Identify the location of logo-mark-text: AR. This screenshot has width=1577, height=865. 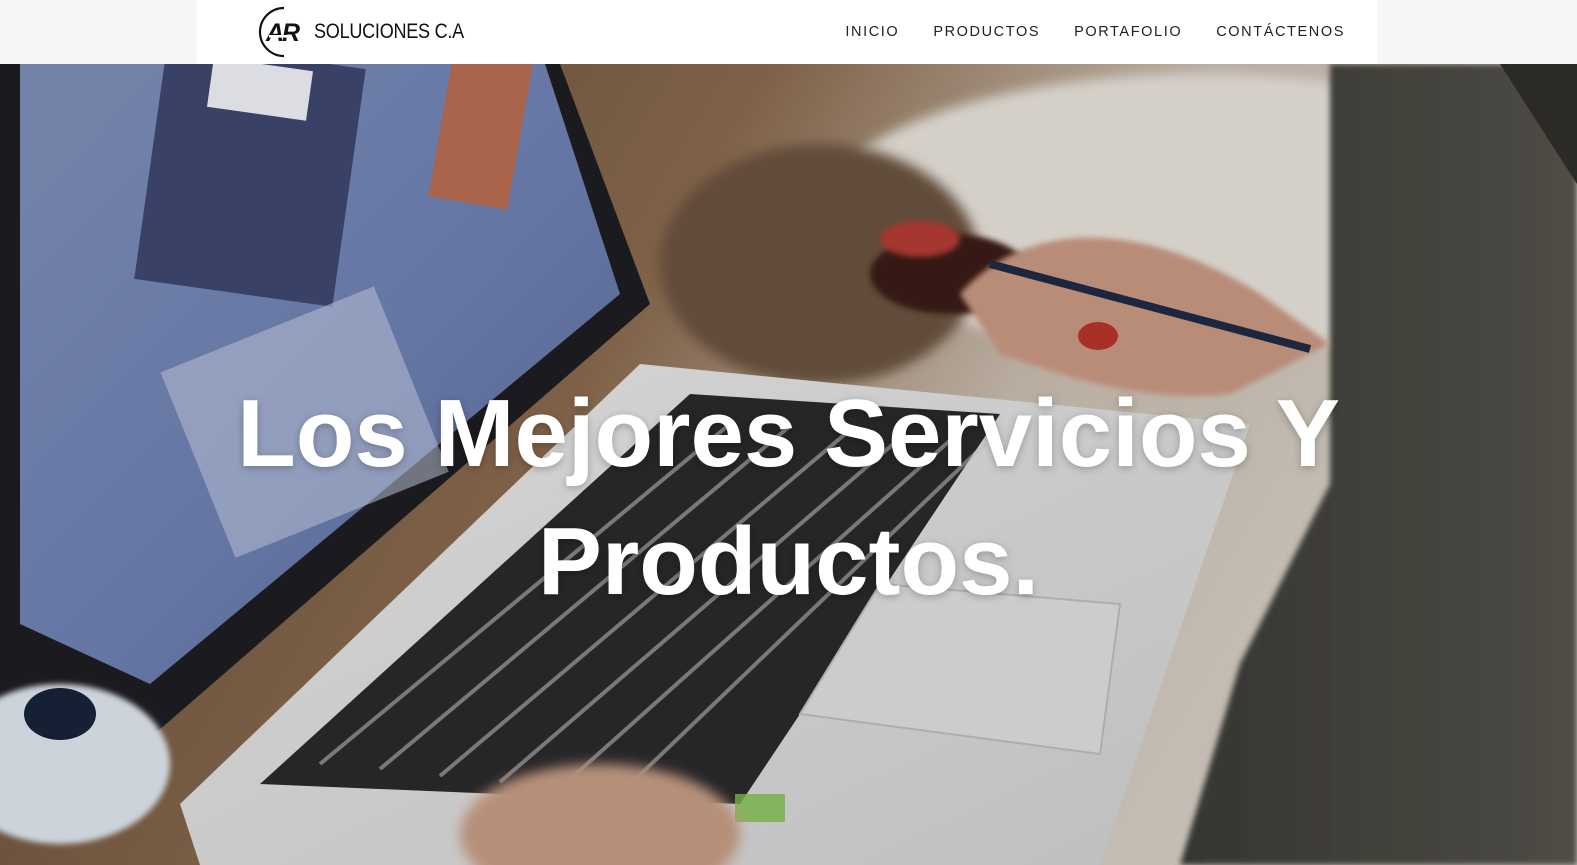
(282, 33).